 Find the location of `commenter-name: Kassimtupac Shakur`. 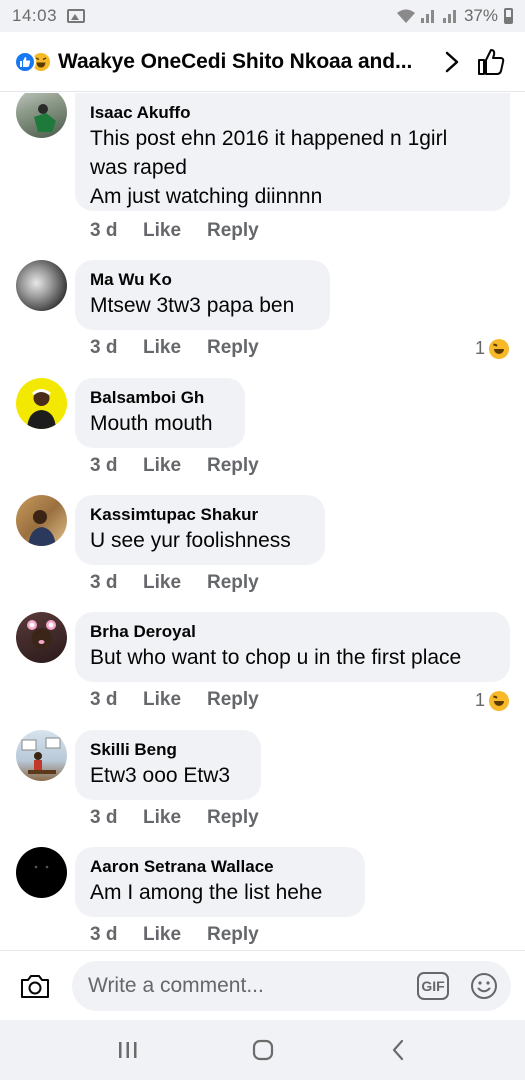

commenter-name: Kassimtupac Shakur is located at coordinates (200, 514).